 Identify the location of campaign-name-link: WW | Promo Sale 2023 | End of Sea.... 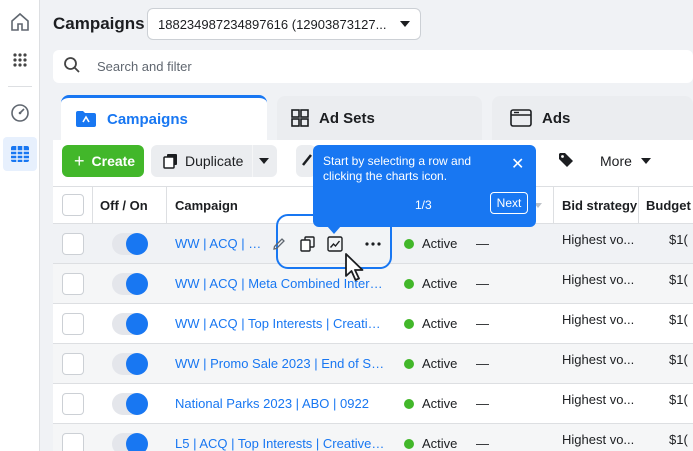
(280, 363).